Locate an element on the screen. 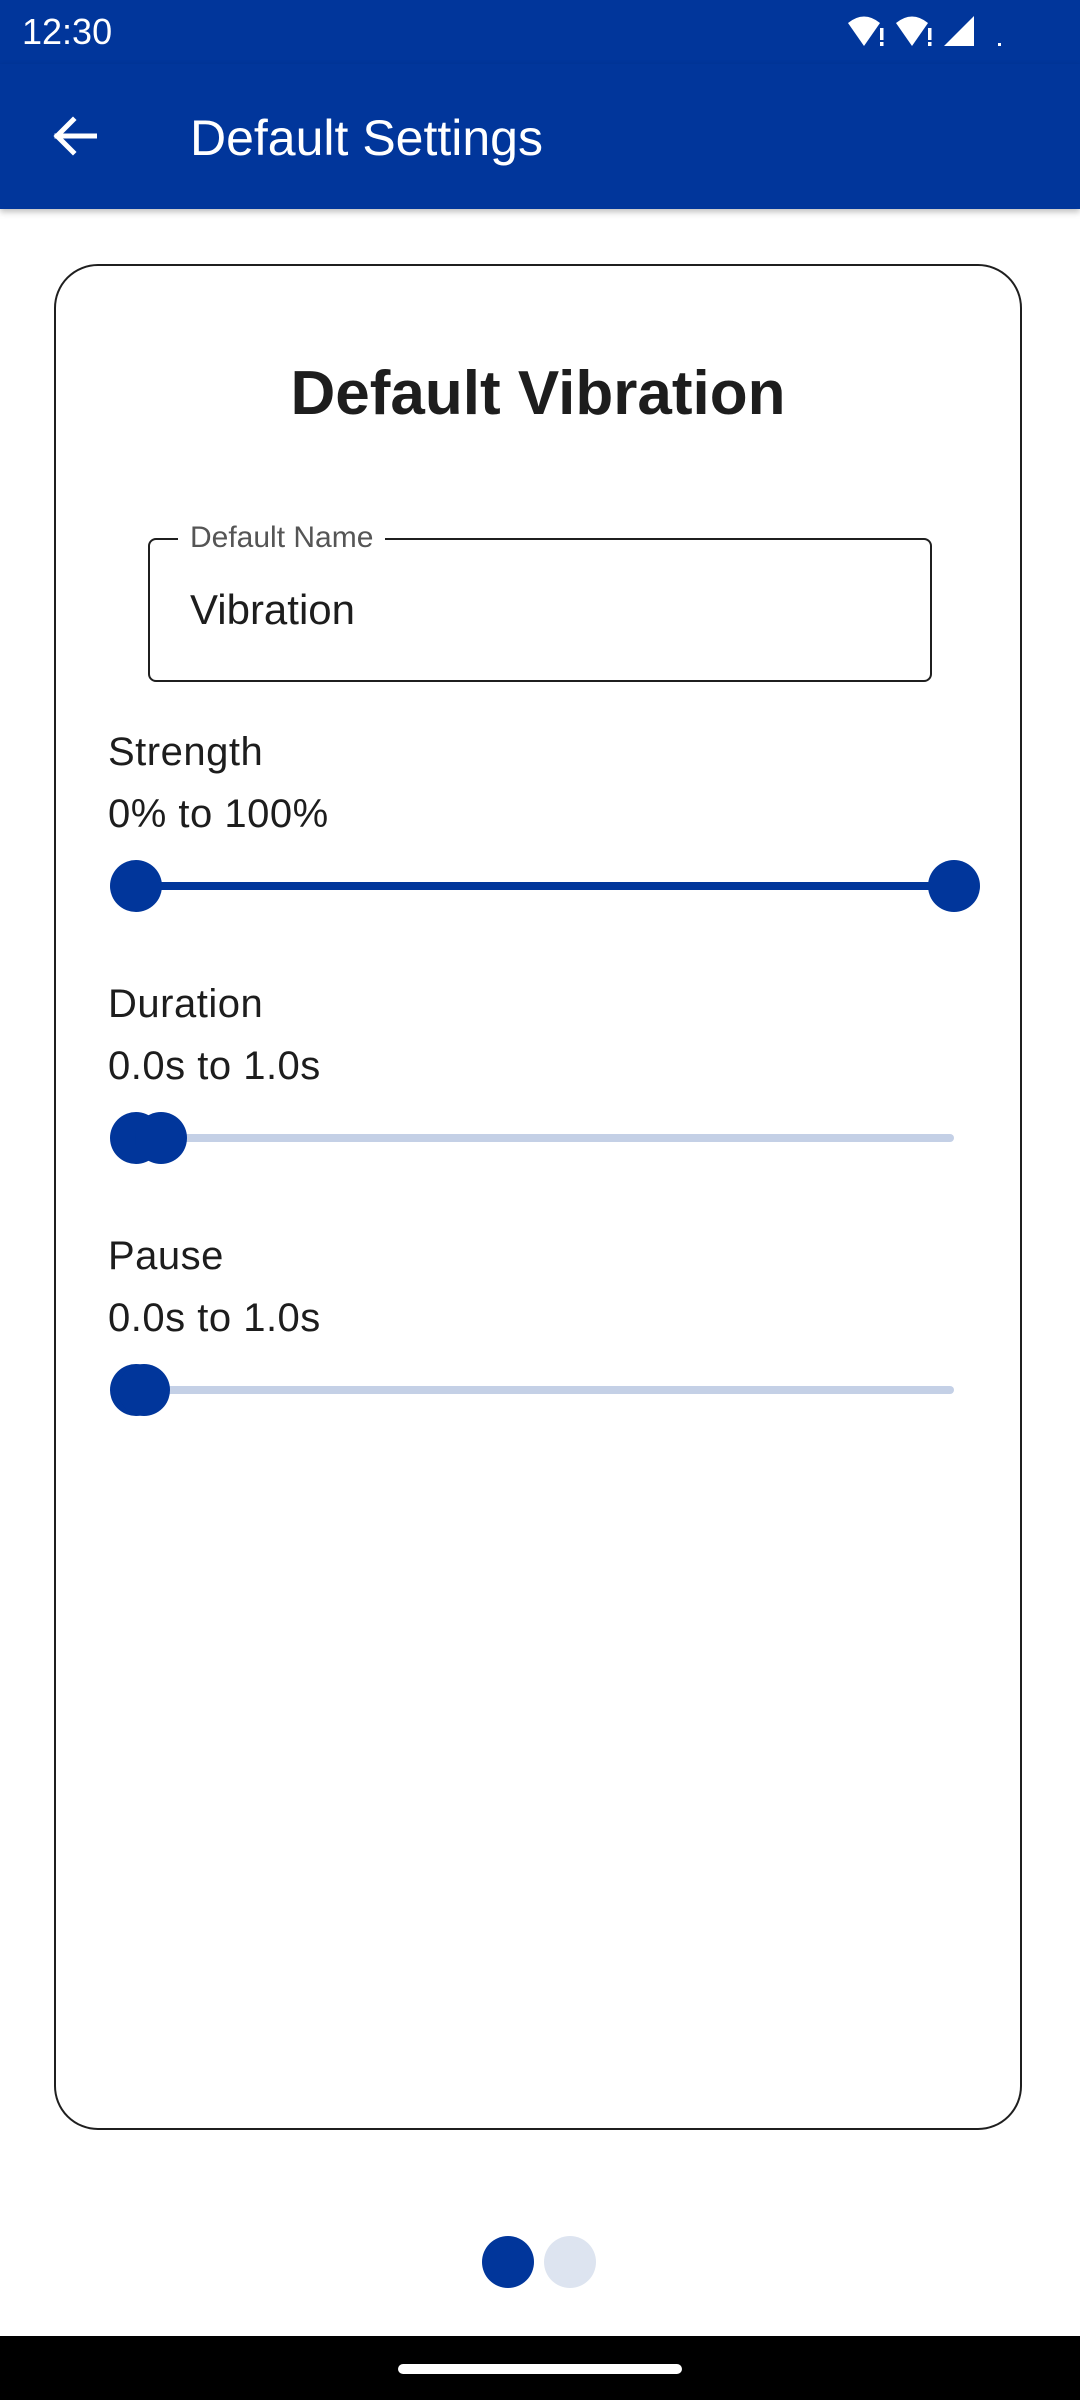 The width and height of the screenshot is (1080, 2400). strength-label: Strength is located at coordinates (186, 752).